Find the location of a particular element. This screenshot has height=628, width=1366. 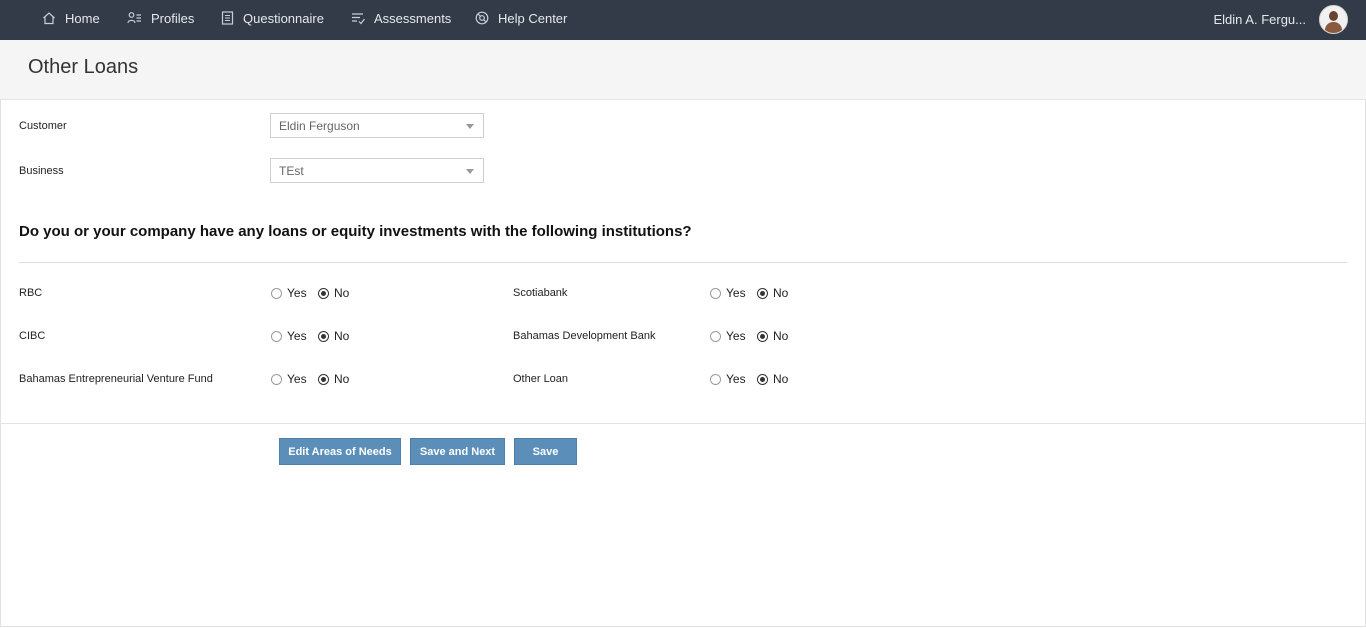

bdb-no-radio: No is located at coordinates (772, 336).